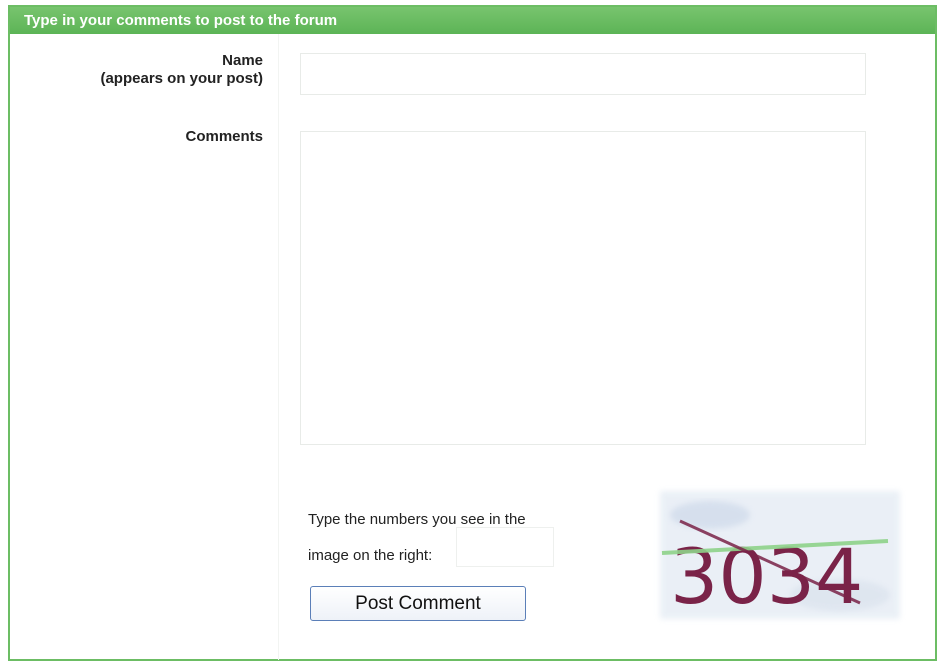 This screenshot has width=945, height=665. What do you see at coordinates (505, 547) in the screenshot?
I see `captcha-input` at bounding box center [505, 547].